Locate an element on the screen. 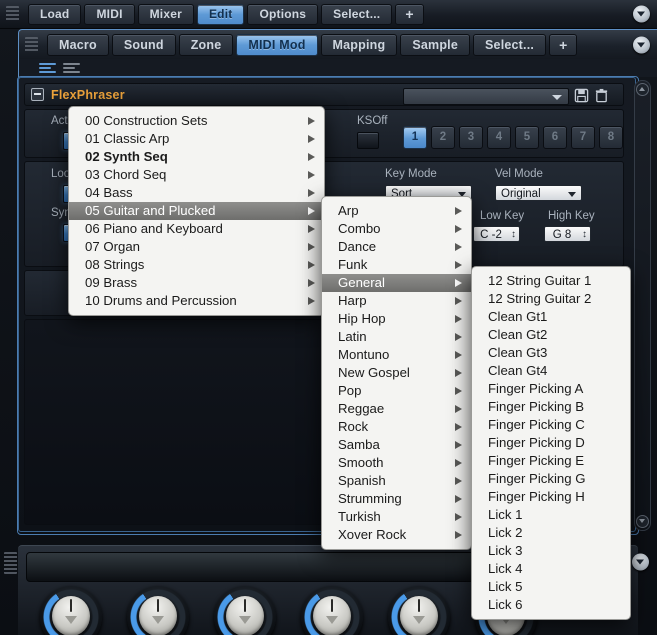 Image resolution: width=657 pixels, height=635 pixels. preset-menu-item: Lick 4 is located at coordinates (551, 569).